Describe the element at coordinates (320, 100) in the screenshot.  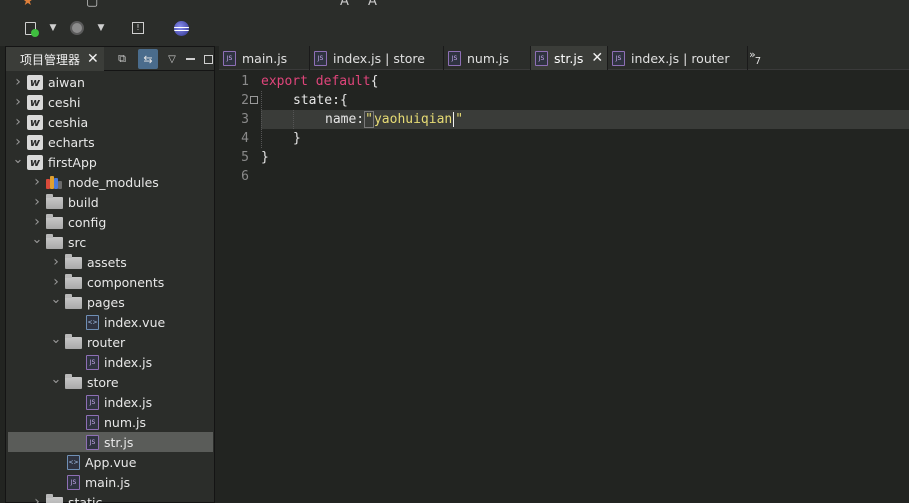
I see `code-line-2: state:{` at that location.